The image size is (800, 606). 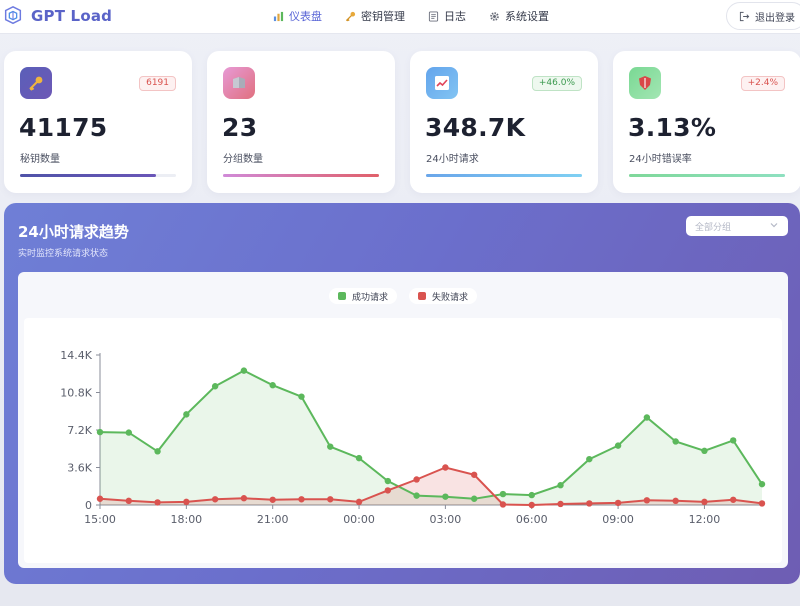 I want to click on nav-label: 仪表盘, so click(x=305, y=16).